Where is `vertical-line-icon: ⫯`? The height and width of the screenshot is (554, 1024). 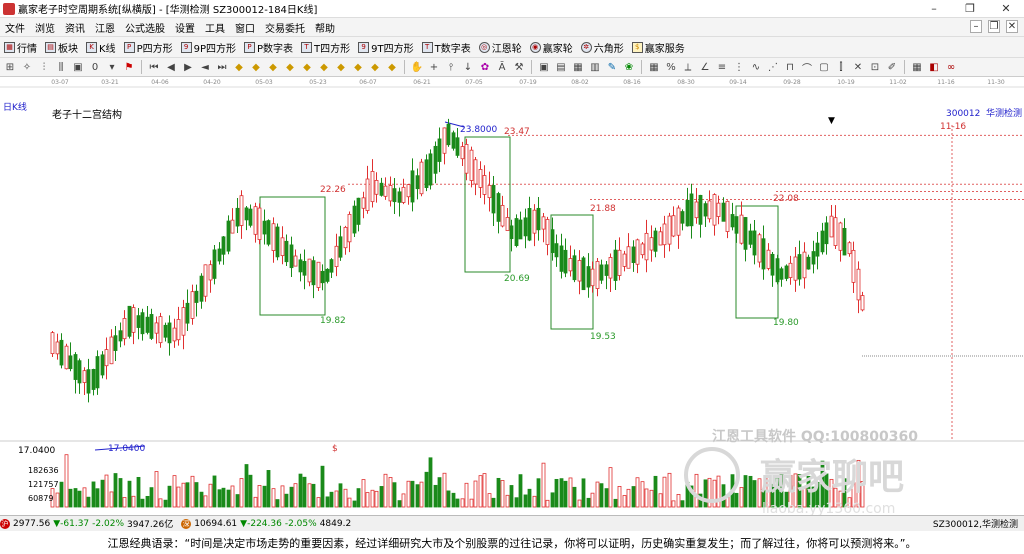
vertical-line-icon: ⫯ is located at coordinates (451, 67).